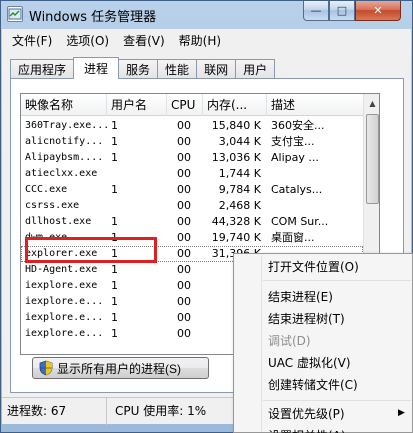  I want to click on menu-file: 文件(F), so click(32, 40).